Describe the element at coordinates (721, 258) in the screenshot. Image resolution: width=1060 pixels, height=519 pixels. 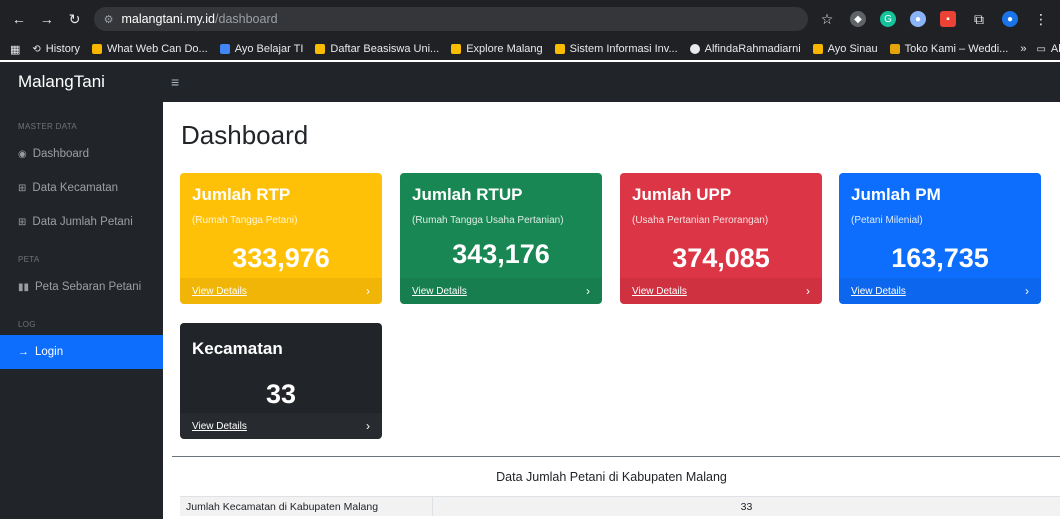
I see `card-value: 374,085` at that location.